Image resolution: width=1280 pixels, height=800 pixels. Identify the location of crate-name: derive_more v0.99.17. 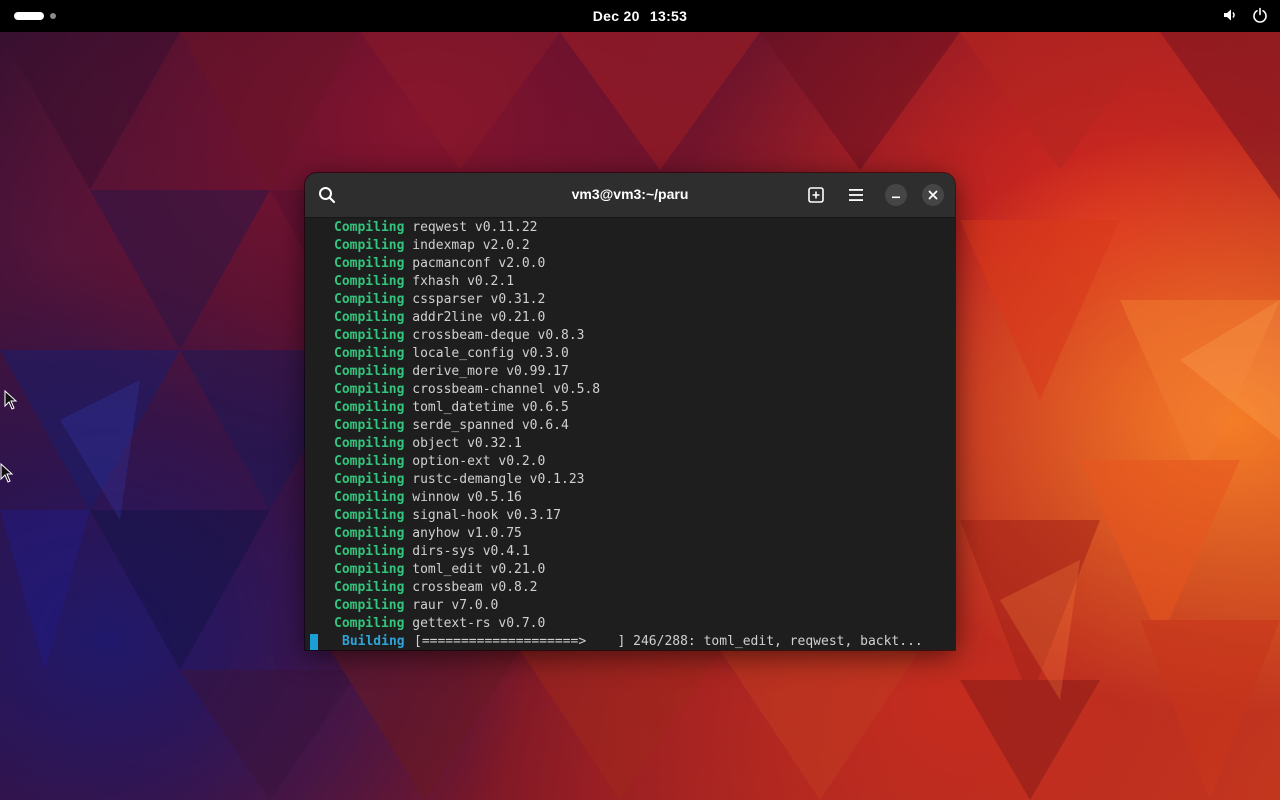
(490, 371).